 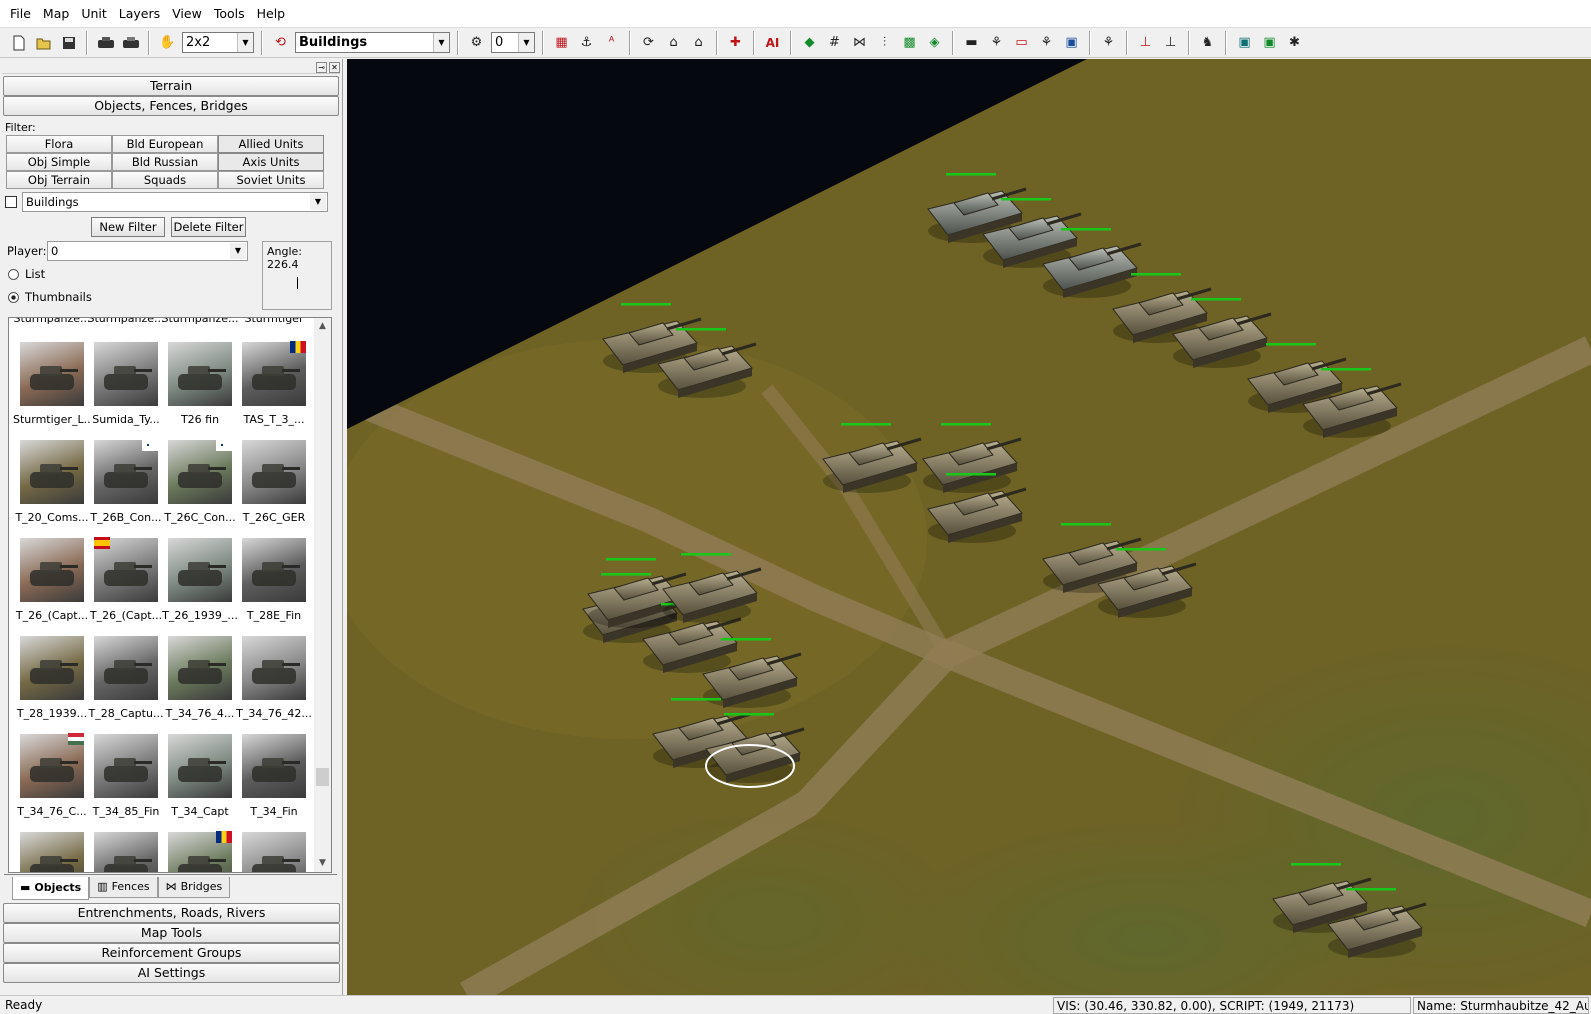 What do you see at coordinates (934, 42) in the screenshot?
I see `terrain-2-icon: ◈` at bounding box center [934, 42].